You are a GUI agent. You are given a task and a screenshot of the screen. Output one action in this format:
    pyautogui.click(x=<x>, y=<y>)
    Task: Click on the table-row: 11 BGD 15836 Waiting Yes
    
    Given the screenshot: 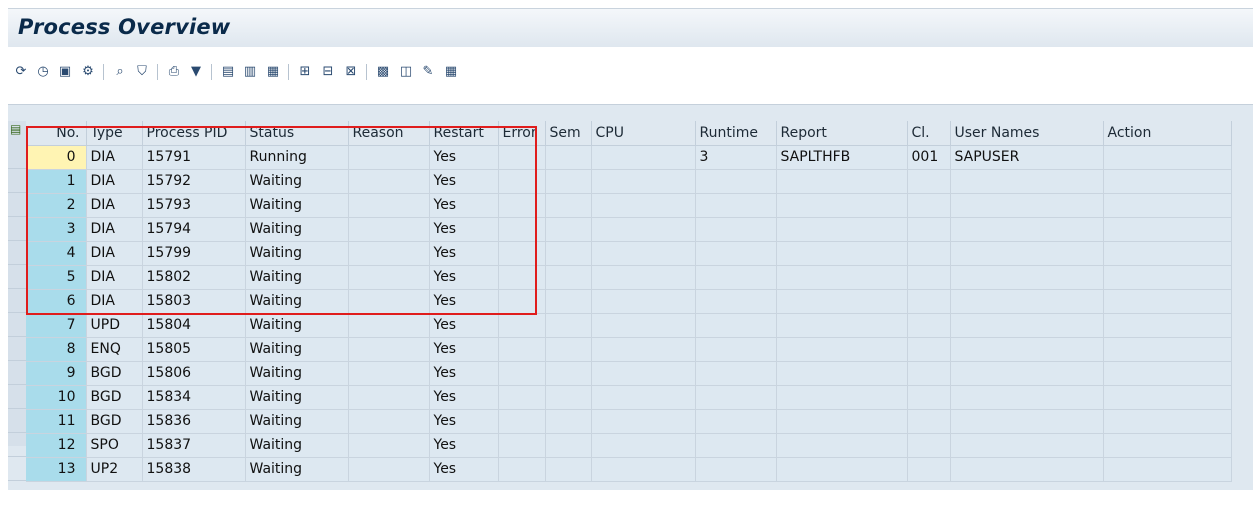 What is the action you would take?
    pyautogui.click(x=629, y=421)
    